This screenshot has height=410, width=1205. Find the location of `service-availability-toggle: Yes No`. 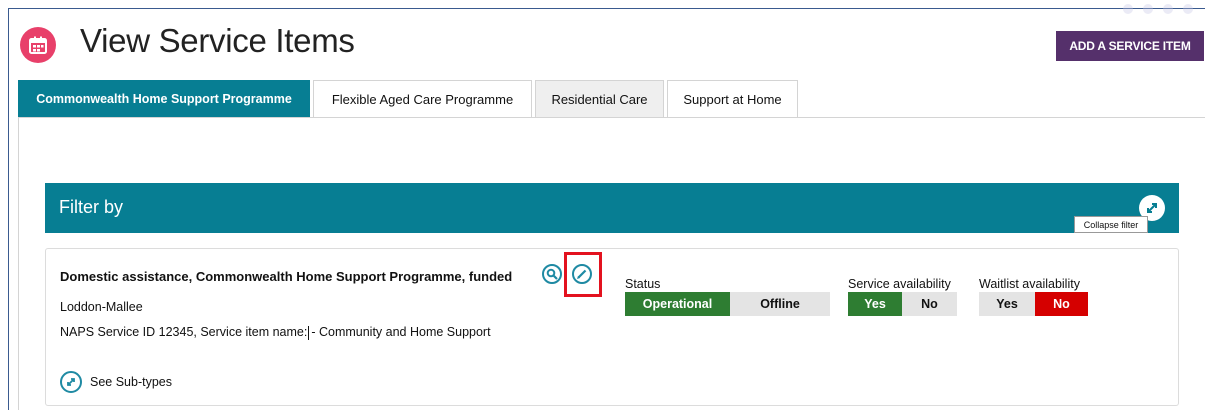

service-availability-toggle: Yes No is located at coordinates (902, 304).